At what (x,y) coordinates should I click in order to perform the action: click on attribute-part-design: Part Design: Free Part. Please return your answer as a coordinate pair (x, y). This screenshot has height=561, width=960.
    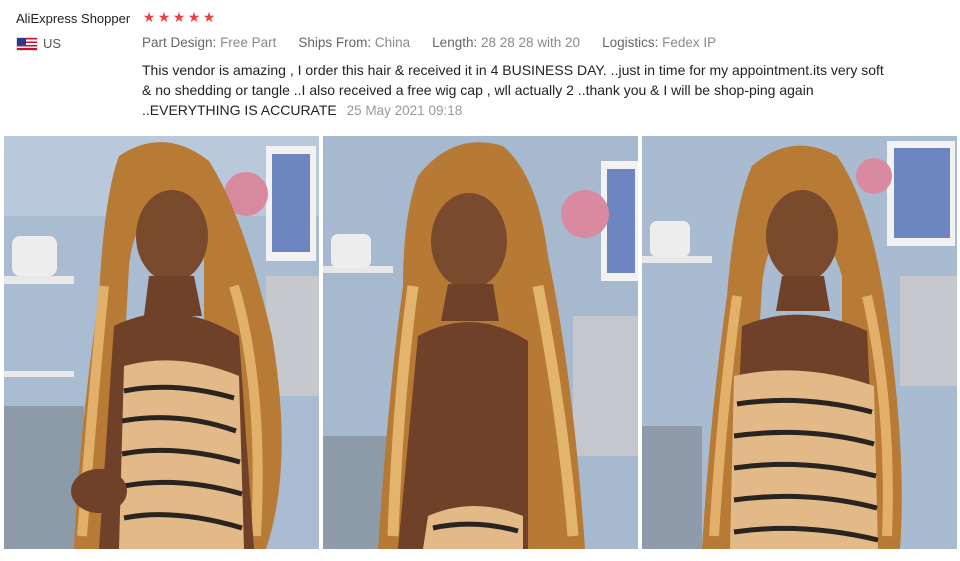
    Looking at the image, I should click on (209, 42).